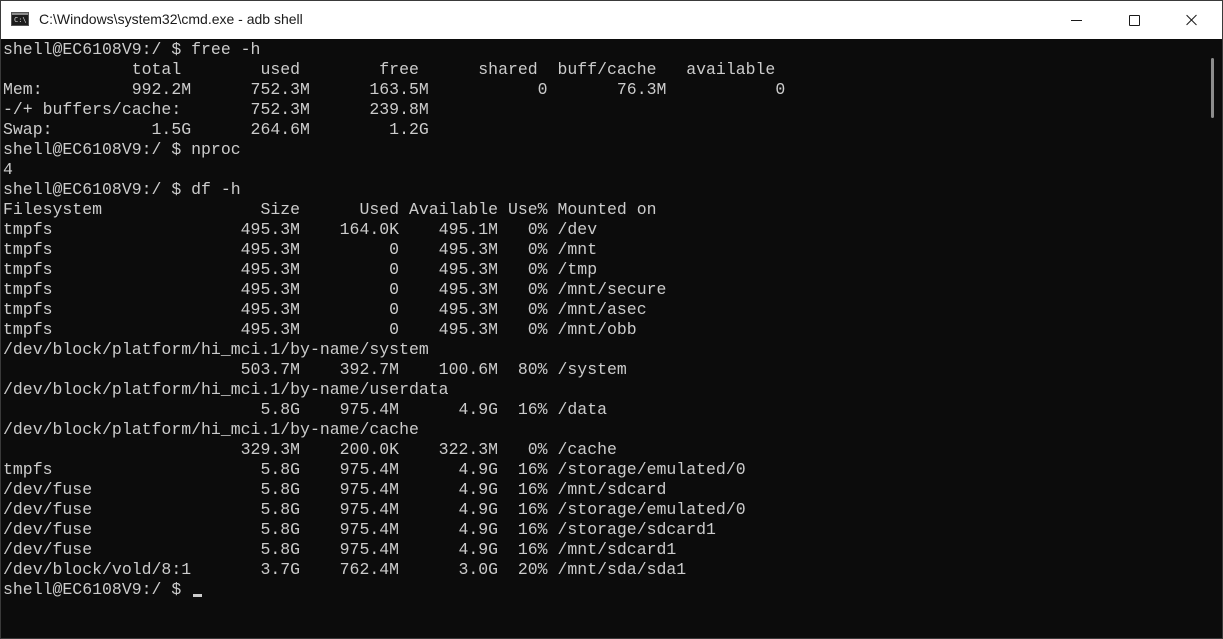  What do you see at coordinates (305, 409) in the screenshot?
I see `console-line: 5.8G 975.4M 4.9G 16% /data` at bounding box center [305, 409].